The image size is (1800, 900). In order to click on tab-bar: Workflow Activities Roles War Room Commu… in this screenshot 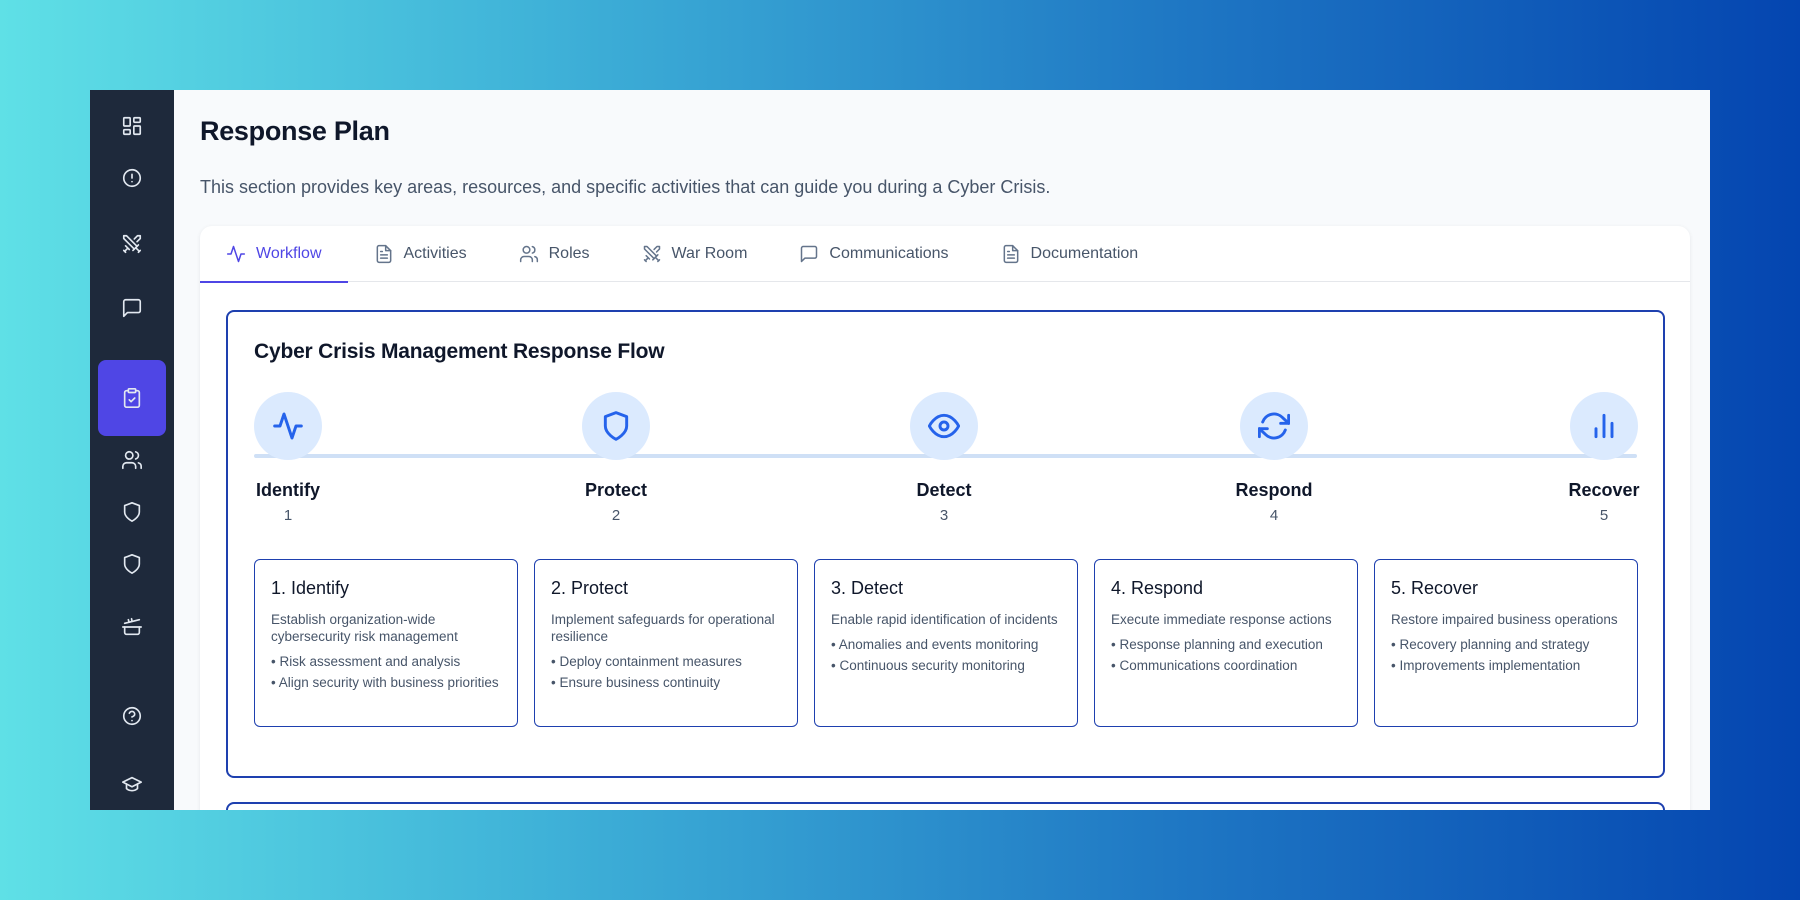, I will do `click(945, 254)`.